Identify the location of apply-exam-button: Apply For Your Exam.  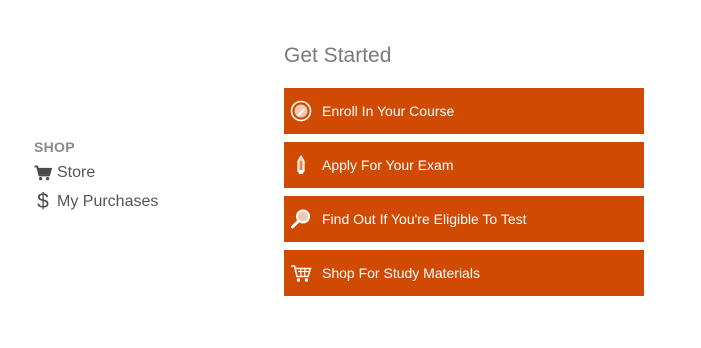
(464, 165).